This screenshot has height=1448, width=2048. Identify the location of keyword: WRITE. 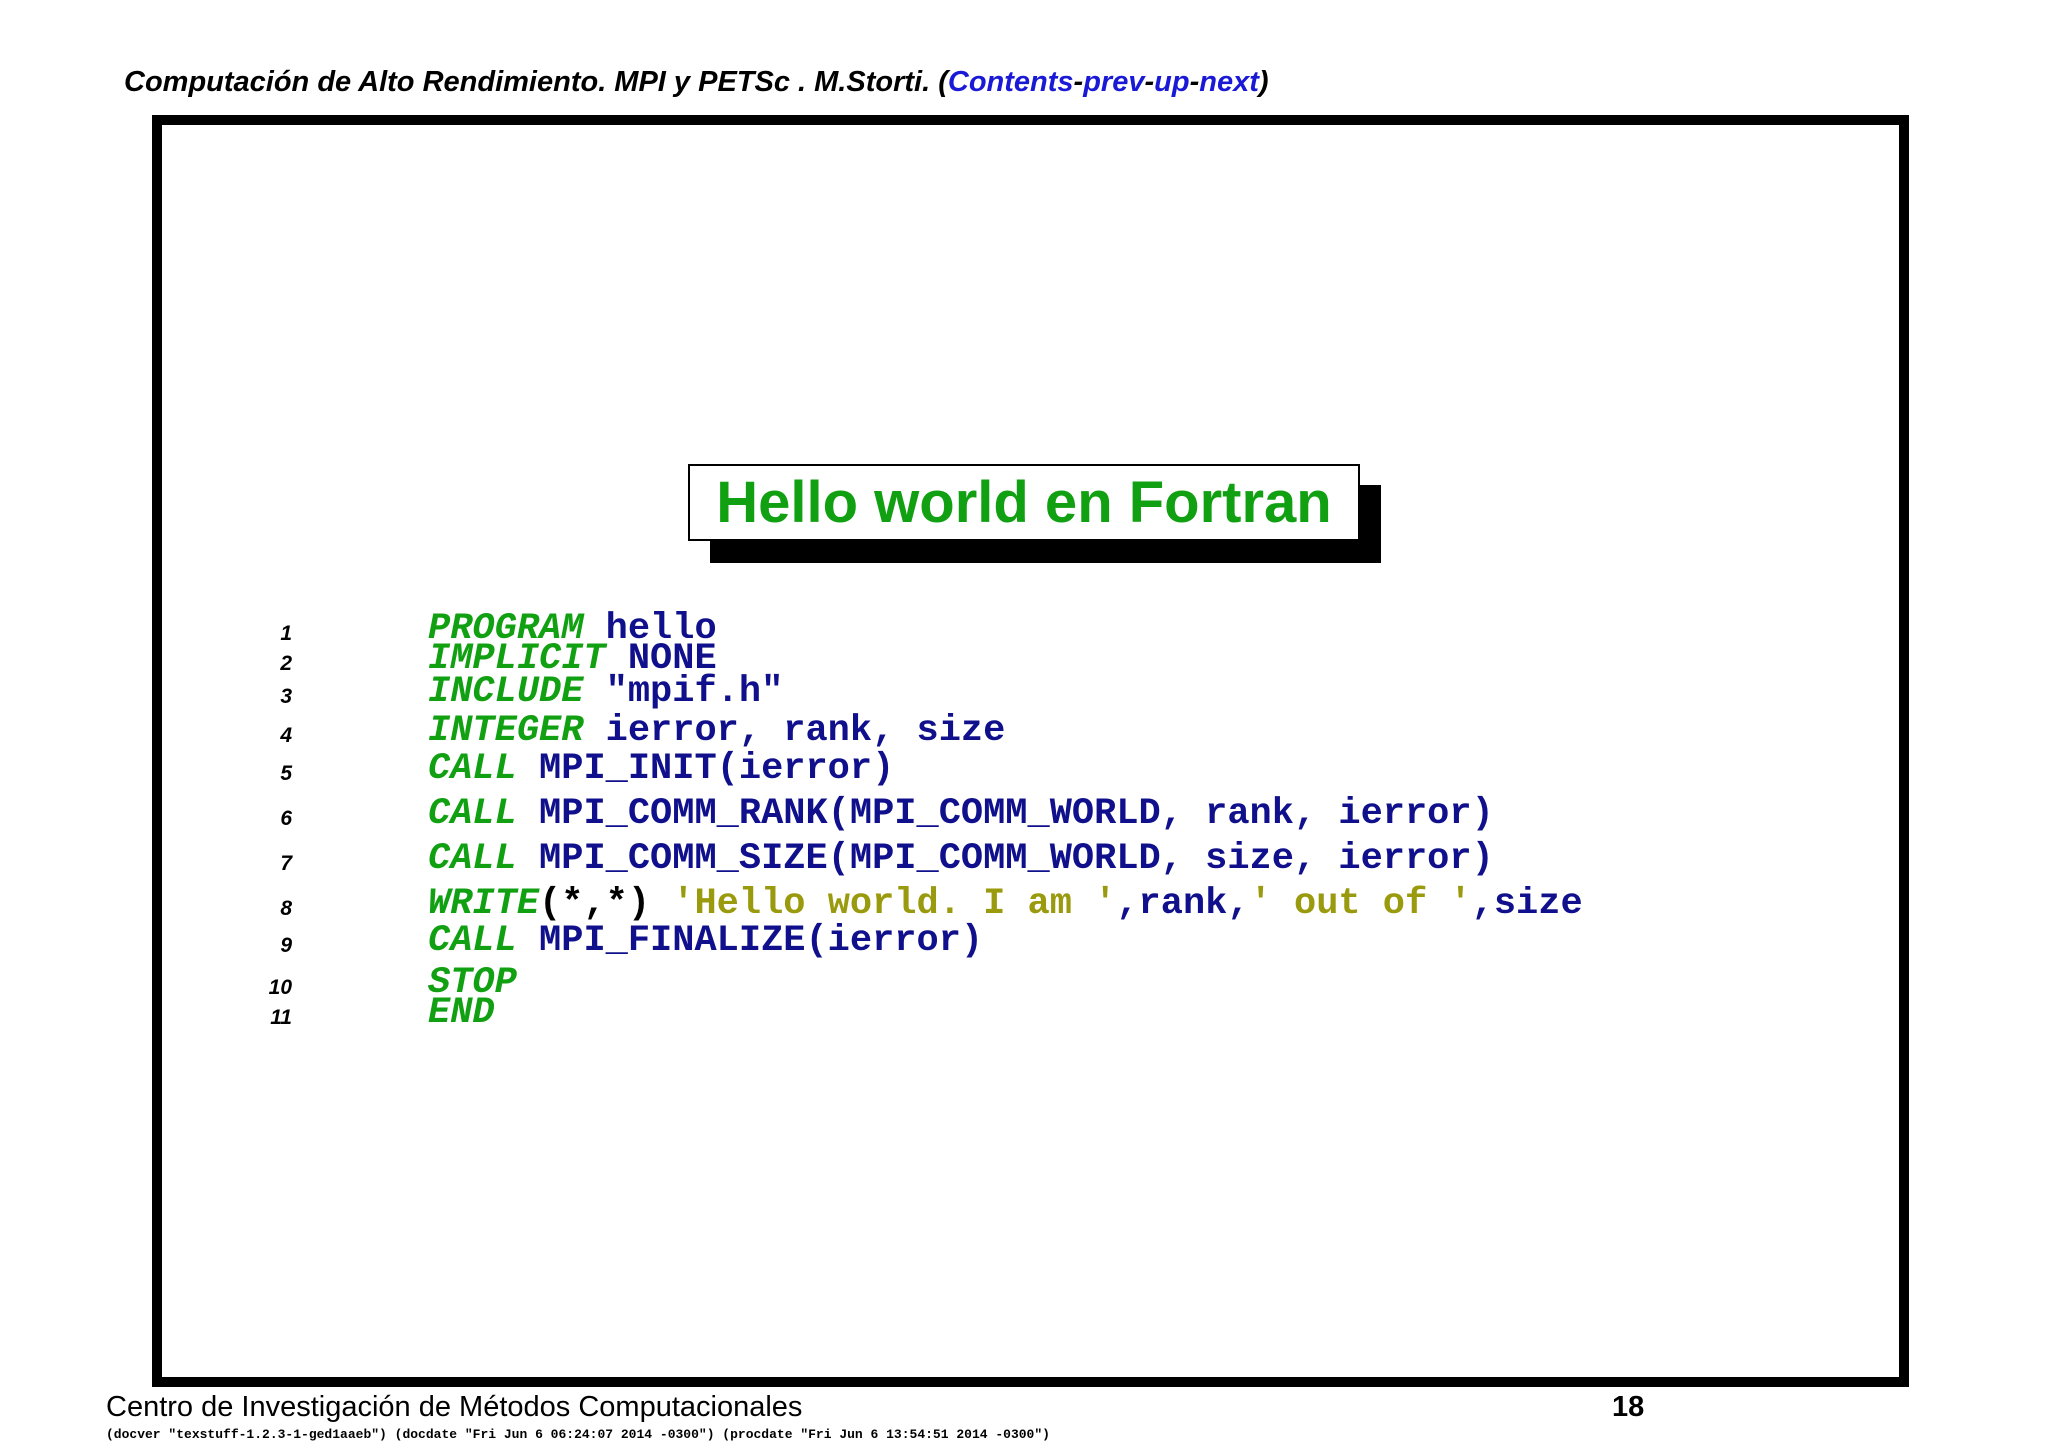
(484, 904).